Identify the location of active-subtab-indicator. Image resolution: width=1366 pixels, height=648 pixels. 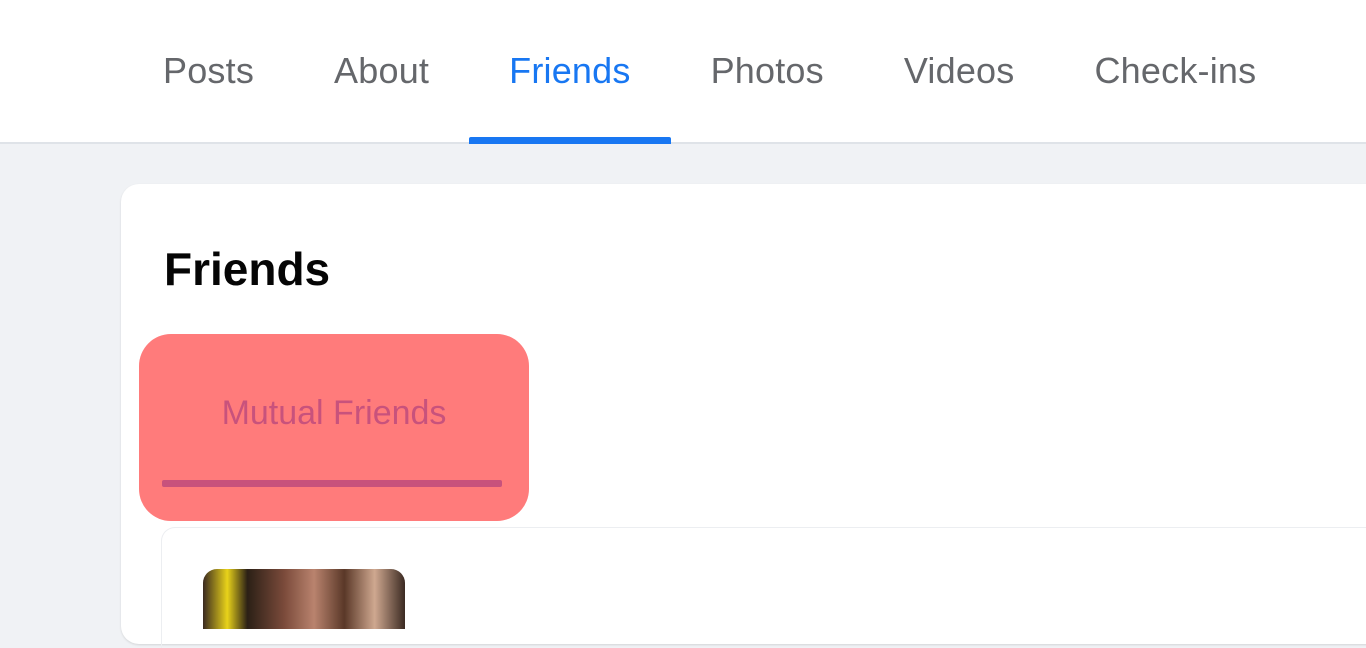
(332, 483).